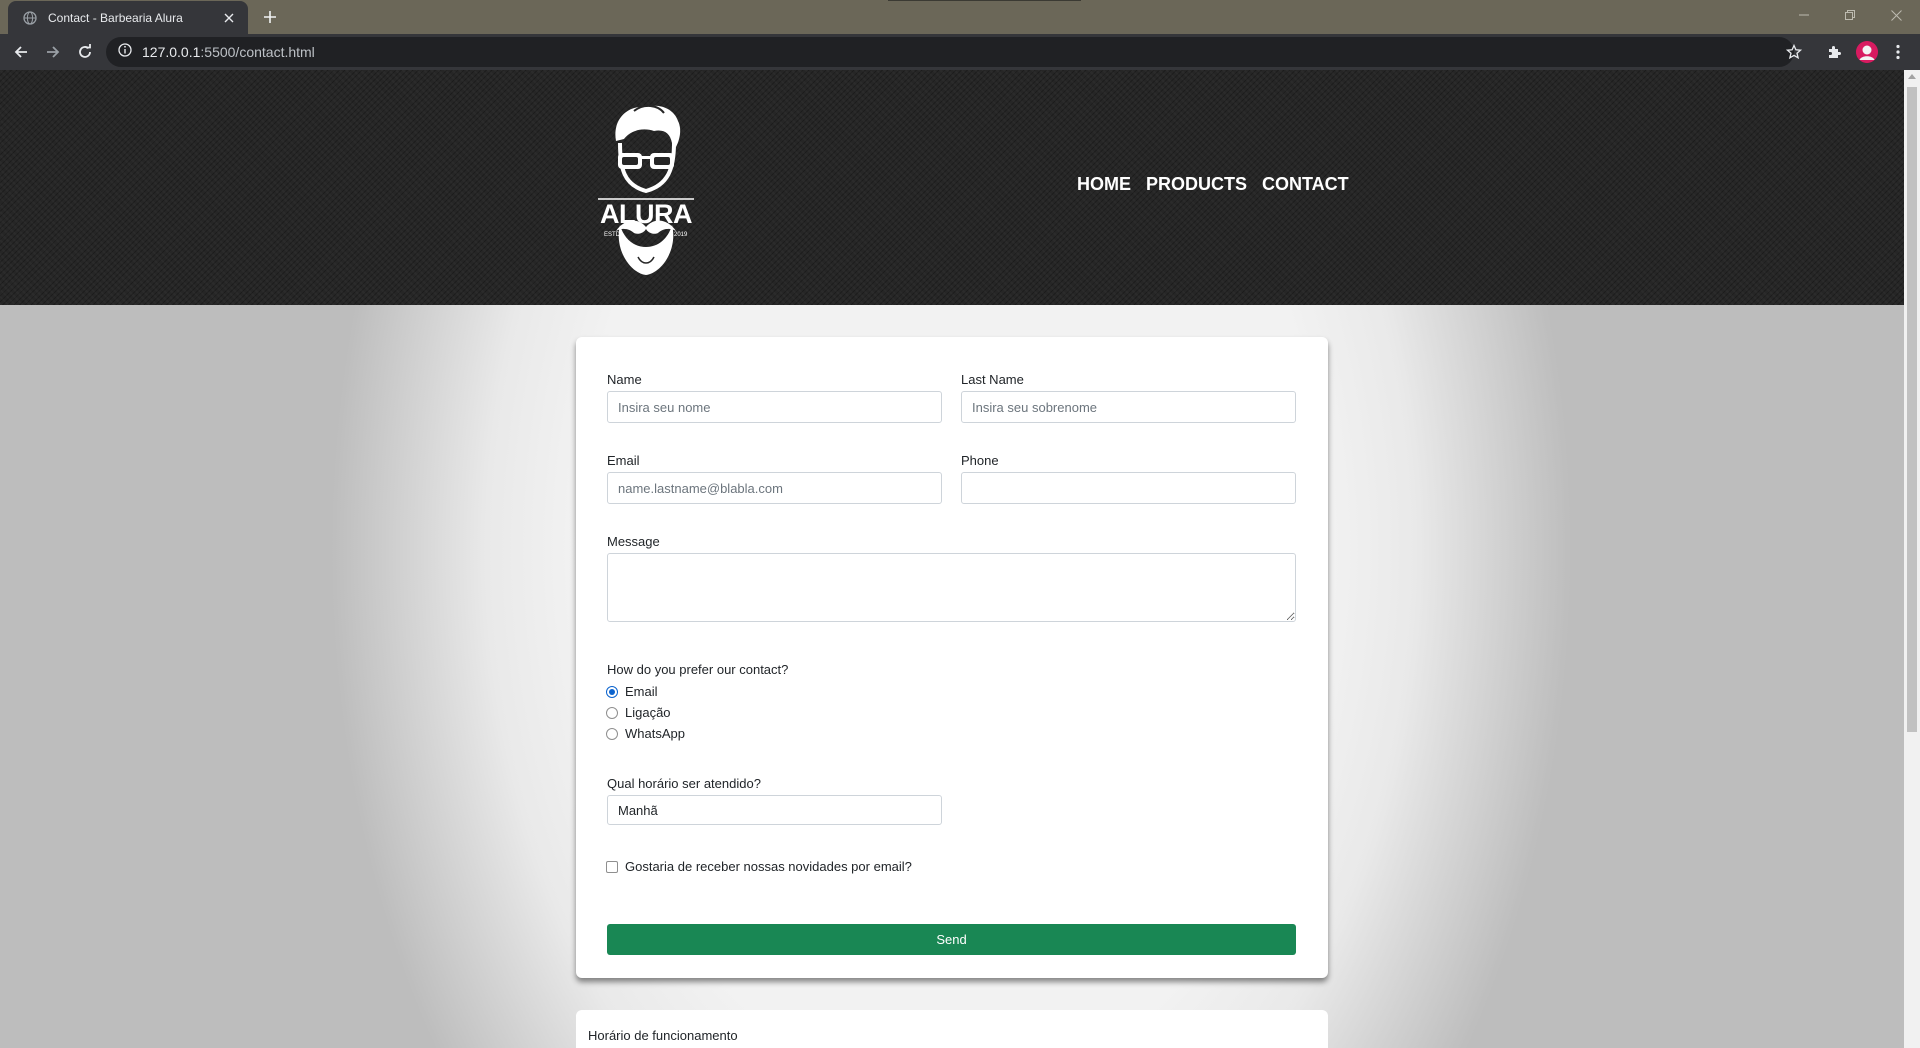 The image size is (1920, 1048). I want to click on tab-title: Contact - Barbearia Alura, so click(115, 17).